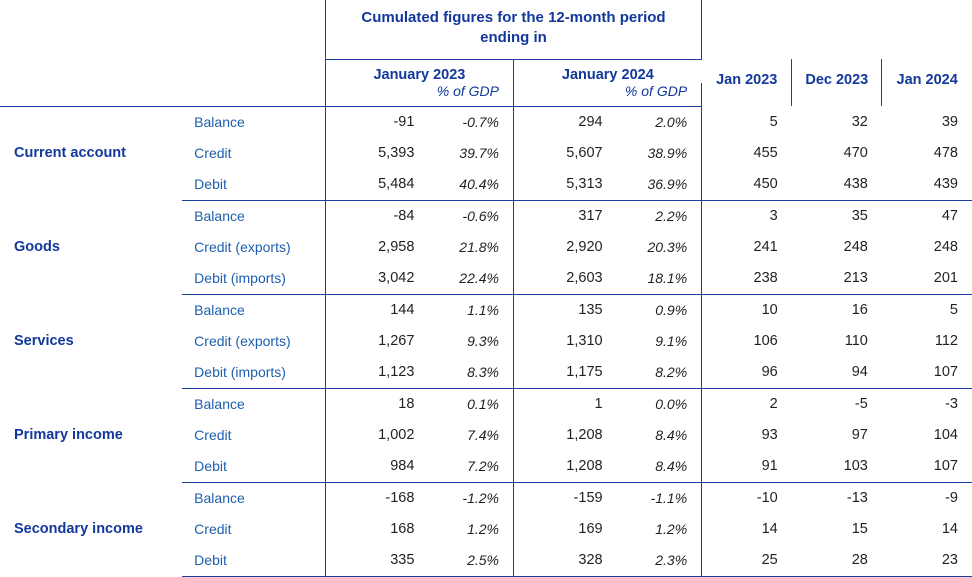 This screenshot has width=972, height=577. What do you see at coordinates (856, 341) in the screenshot?
I see `value-dec-2023: 110` at bounding box center [856, 341].